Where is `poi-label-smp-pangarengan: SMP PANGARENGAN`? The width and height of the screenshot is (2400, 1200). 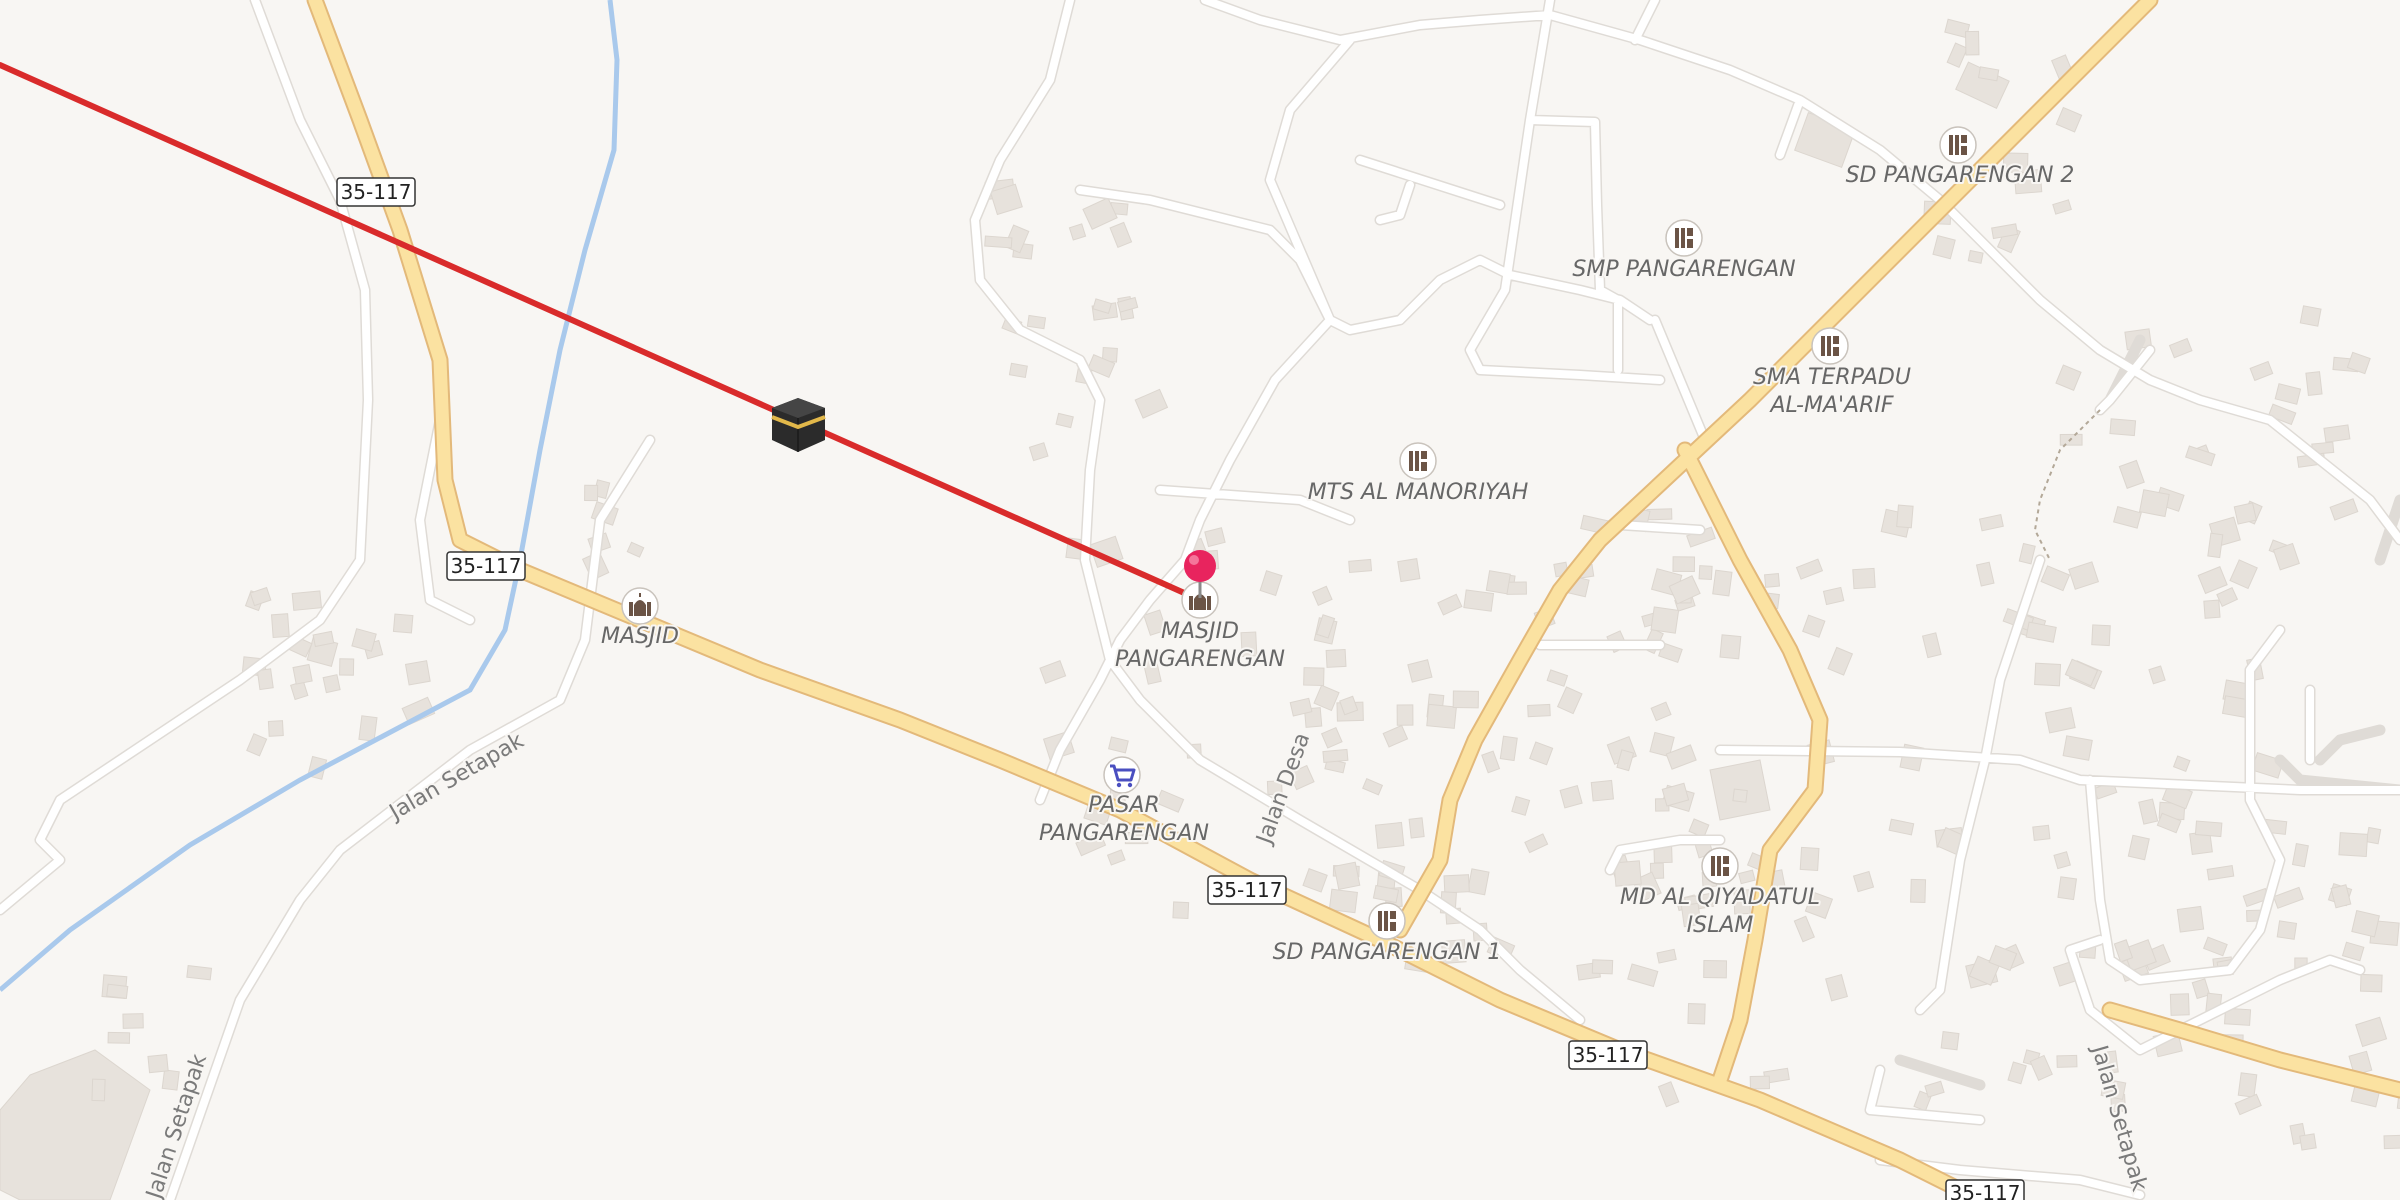 poi-label-smp-pangarengan: SMP PANGARENGAN is located at coordinates (1683, 269).